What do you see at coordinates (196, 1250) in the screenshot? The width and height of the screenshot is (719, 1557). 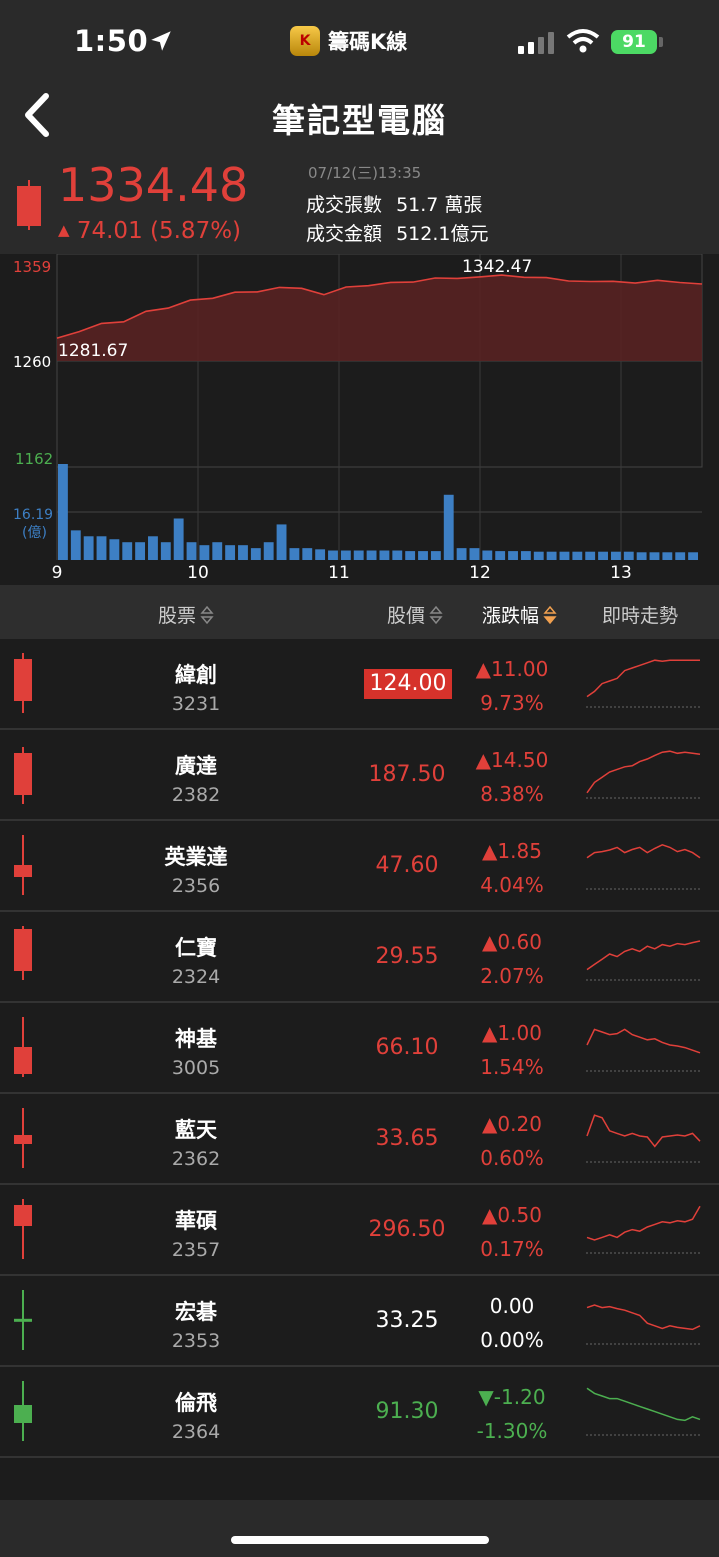 I see `stock-code: 2357` at bounding box center [196, 1250].